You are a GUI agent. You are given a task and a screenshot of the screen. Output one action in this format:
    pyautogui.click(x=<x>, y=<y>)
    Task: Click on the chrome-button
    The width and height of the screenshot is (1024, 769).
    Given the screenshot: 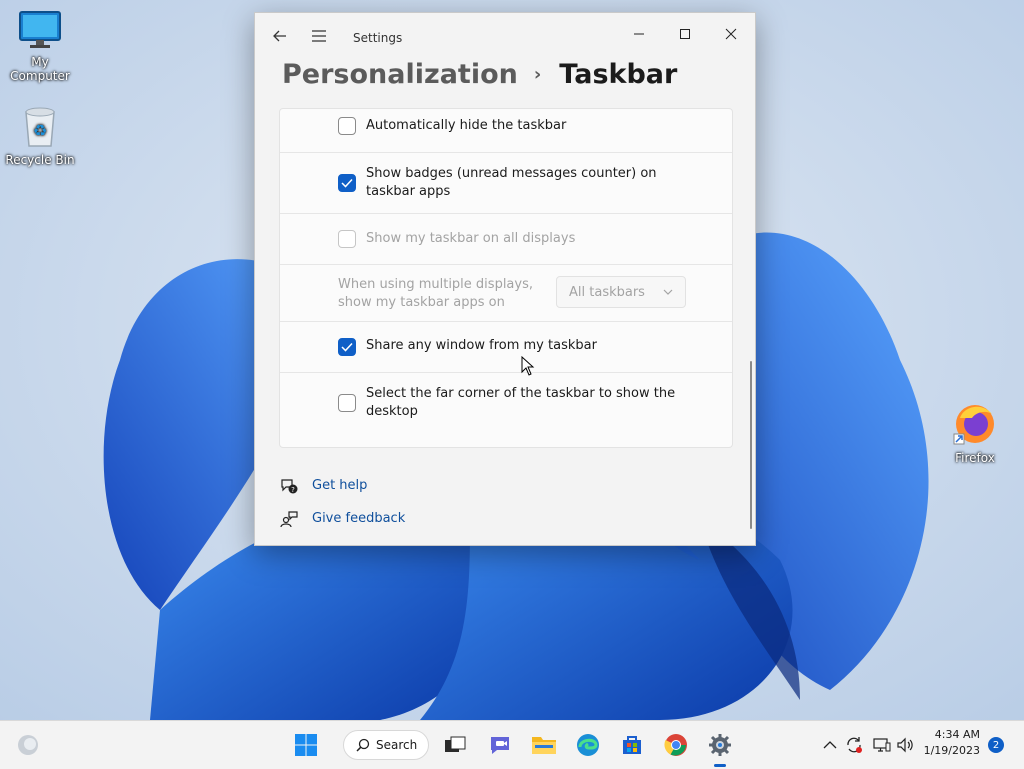 What is the action you would take?
    pyautogui.click(x=676, y=745)
    